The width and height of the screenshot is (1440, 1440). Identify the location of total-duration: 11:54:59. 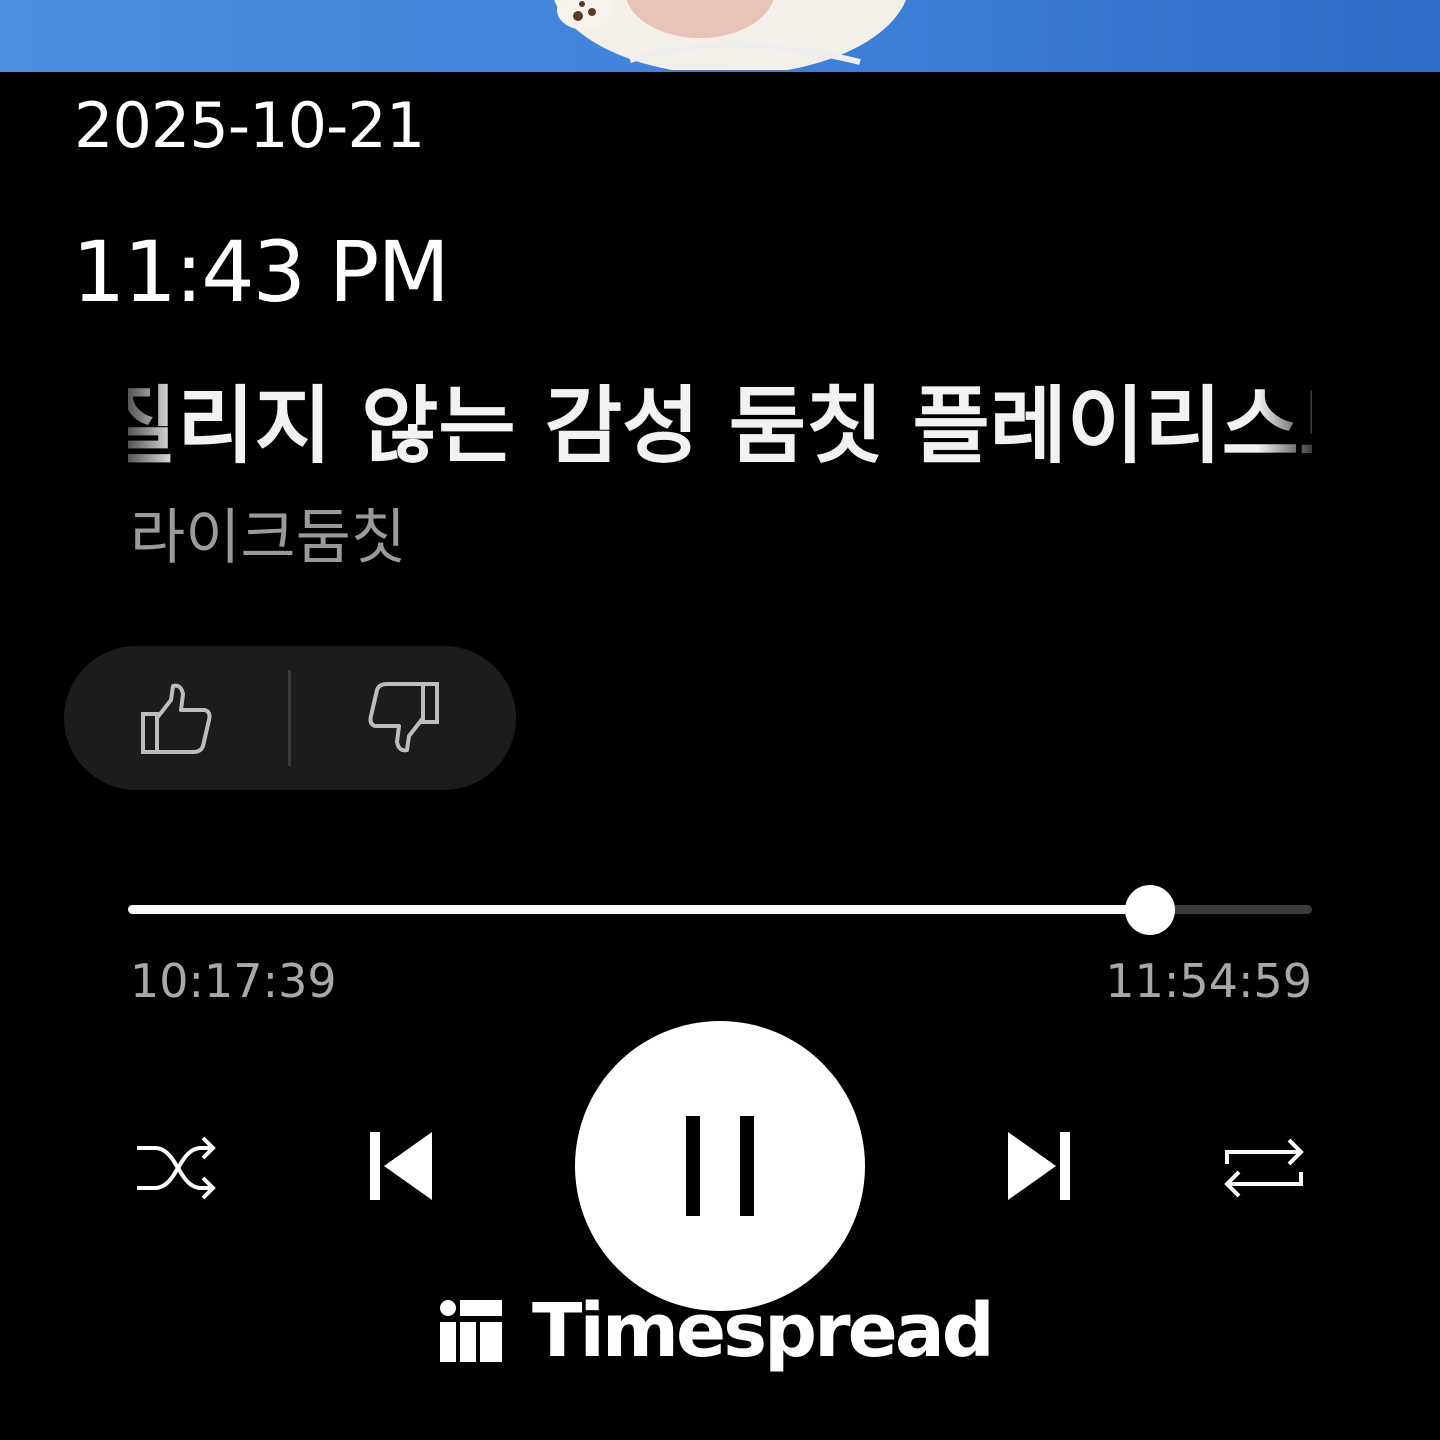
(1208, 981).